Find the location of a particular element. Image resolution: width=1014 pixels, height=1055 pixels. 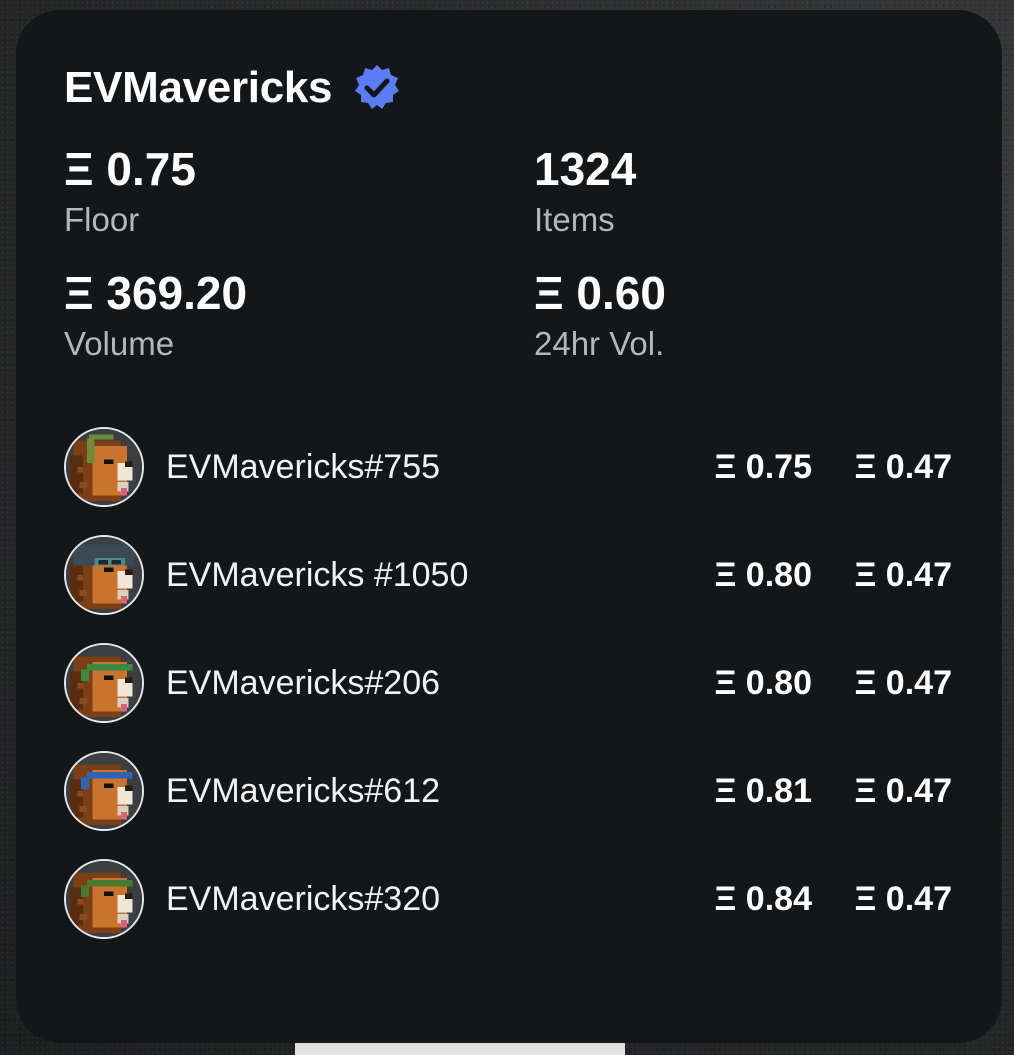

stat-items: 1324 Items is located at coordinates (585, 192).